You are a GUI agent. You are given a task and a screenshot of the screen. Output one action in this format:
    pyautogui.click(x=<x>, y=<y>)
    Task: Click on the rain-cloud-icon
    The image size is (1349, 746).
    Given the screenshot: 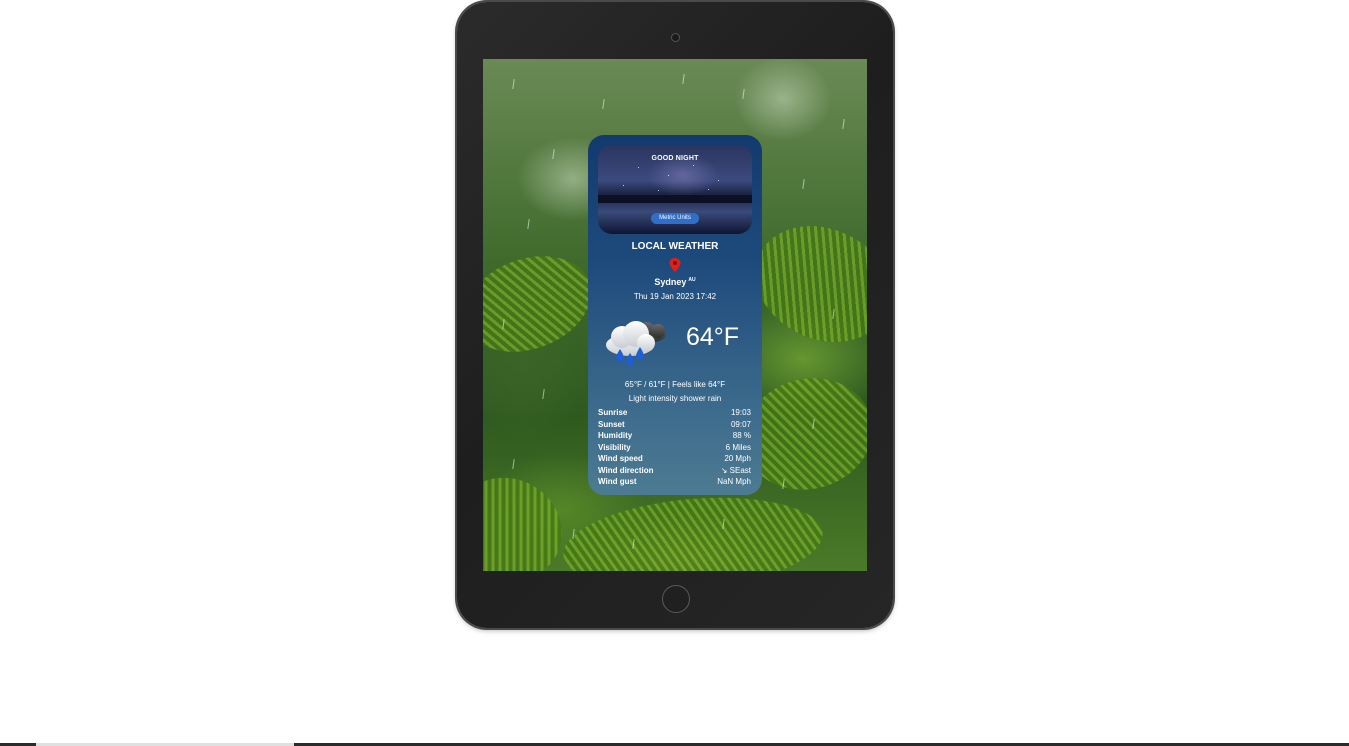 What is the action you would take?
    pyautogui.click(x=636, y=343)
    